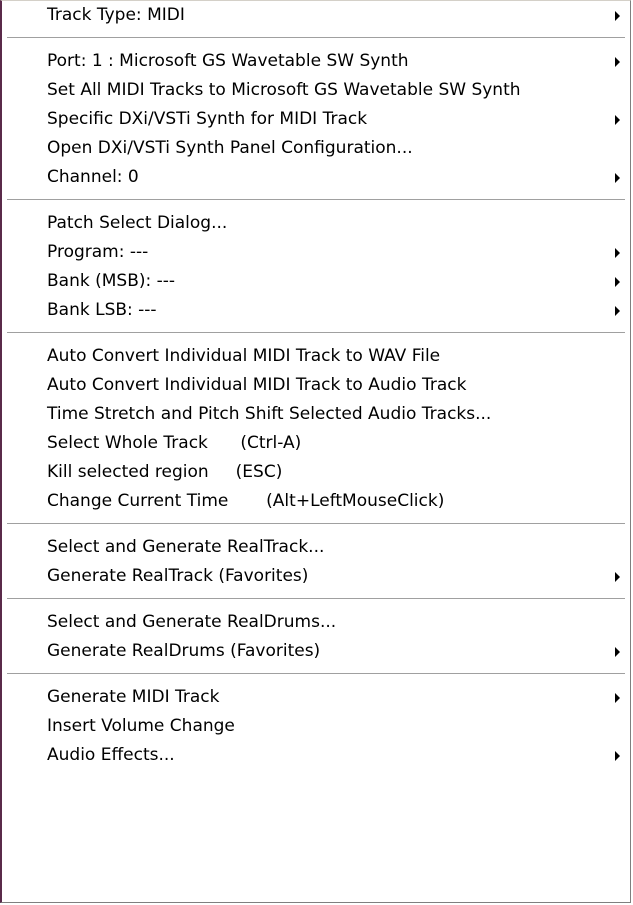 The width and height of the screenshot is (633, 905). I want to click on menu-item-channel-0: Channel: 0, so click(316, 177).